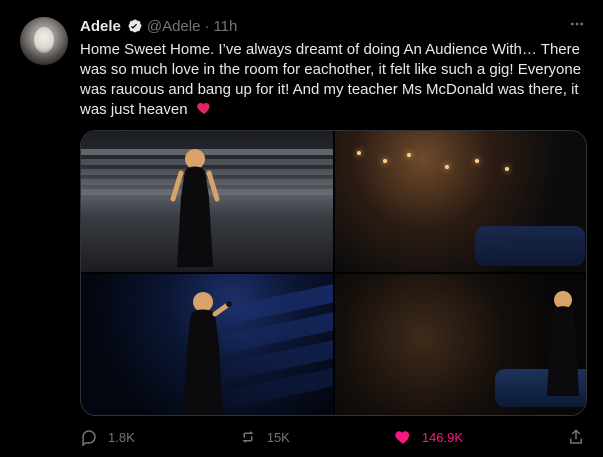  I want to click on retweet-count: 15K, so click(278, 437).